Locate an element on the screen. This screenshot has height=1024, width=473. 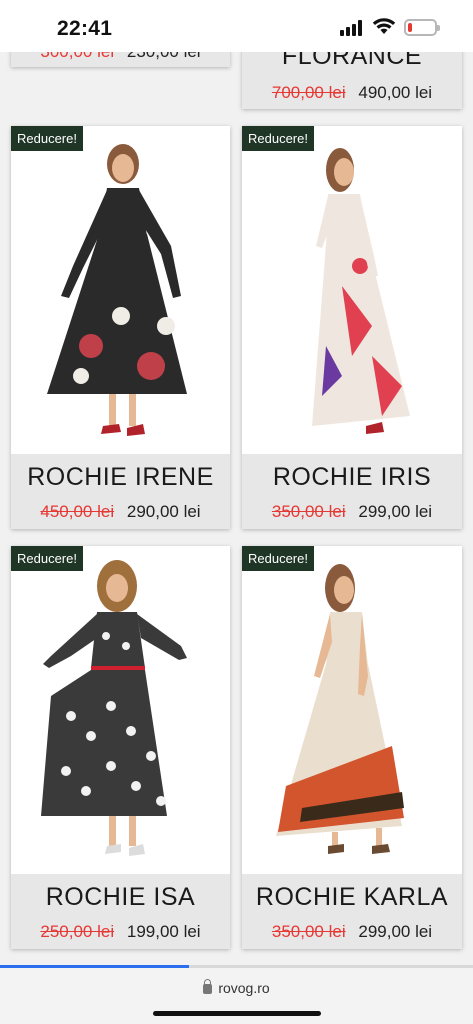
battery-icon is located at coordinates (422, 27).